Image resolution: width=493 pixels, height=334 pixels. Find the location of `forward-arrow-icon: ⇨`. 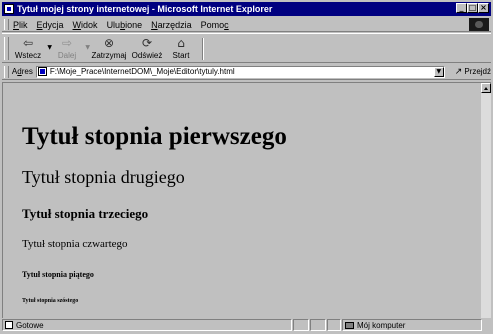

forward-arrow-icon: ⇨ is located at coordinates (67, 43).